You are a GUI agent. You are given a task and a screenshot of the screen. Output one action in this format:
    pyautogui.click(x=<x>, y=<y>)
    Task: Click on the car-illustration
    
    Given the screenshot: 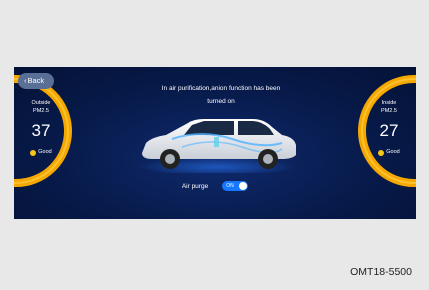 What is the action you would take?
    pyautogui.click(x=217, y=142)
    